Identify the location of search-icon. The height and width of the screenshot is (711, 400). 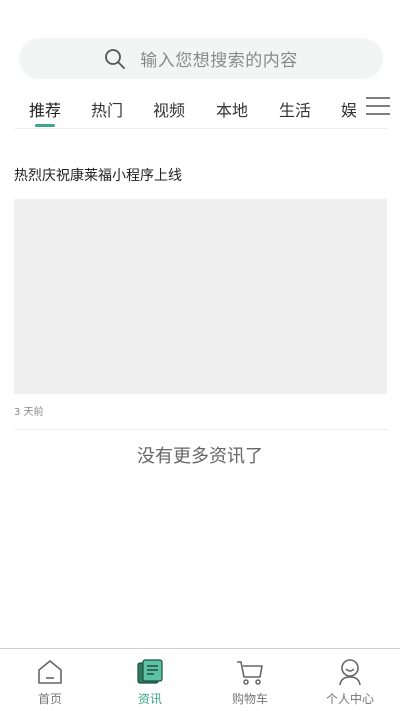
(115, 59).